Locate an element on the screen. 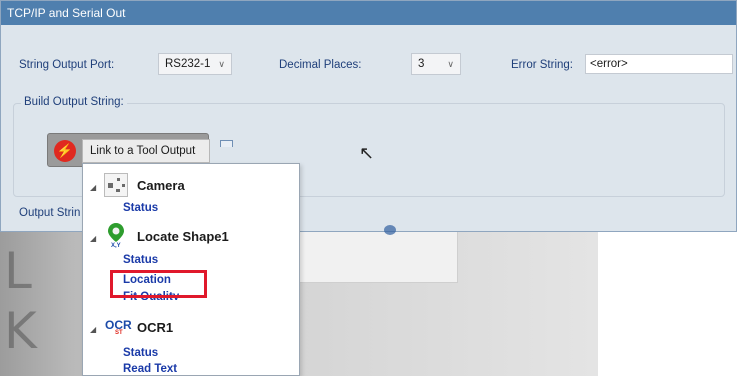 Image resolution: width=738 pixels, height=376 pixels. decimal-select: 3 ∨ is located at coordinates (436, 64).